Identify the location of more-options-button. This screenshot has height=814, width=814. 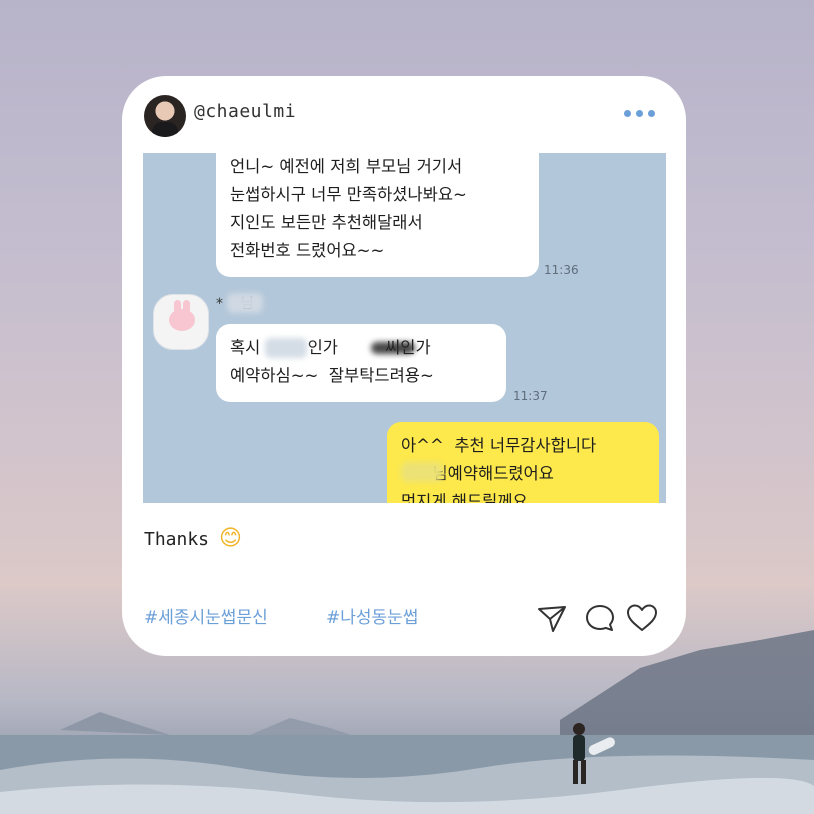
(644, 116).